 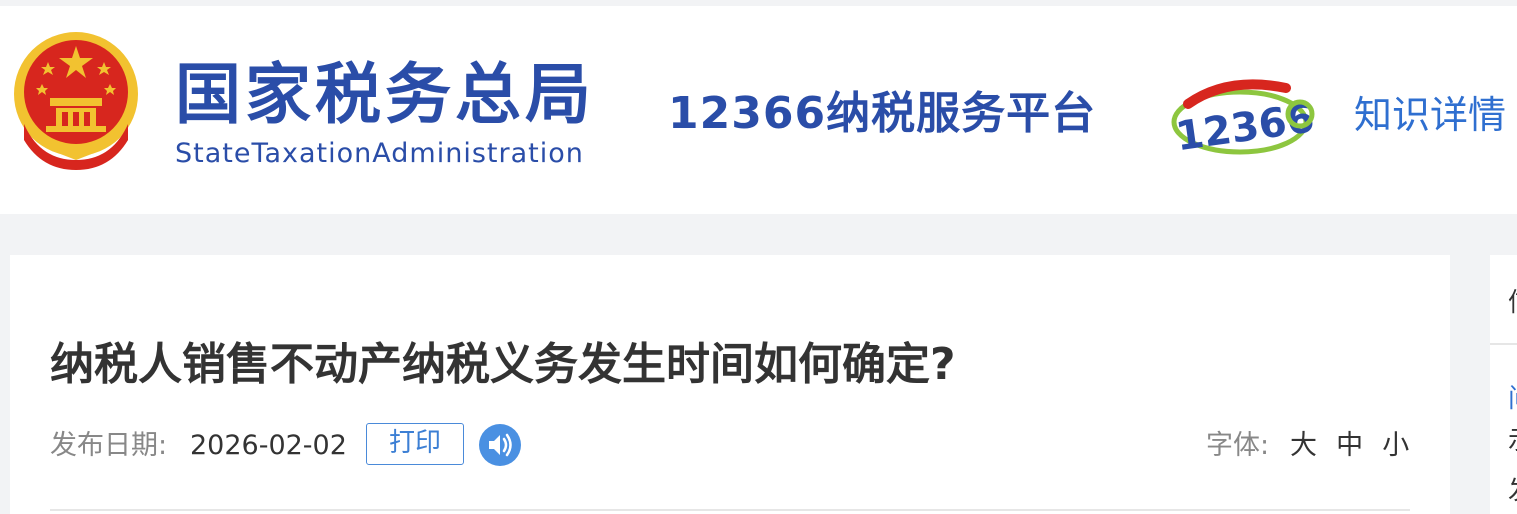 I want to click on sidebar-divider, so click(x=1503, y=344).